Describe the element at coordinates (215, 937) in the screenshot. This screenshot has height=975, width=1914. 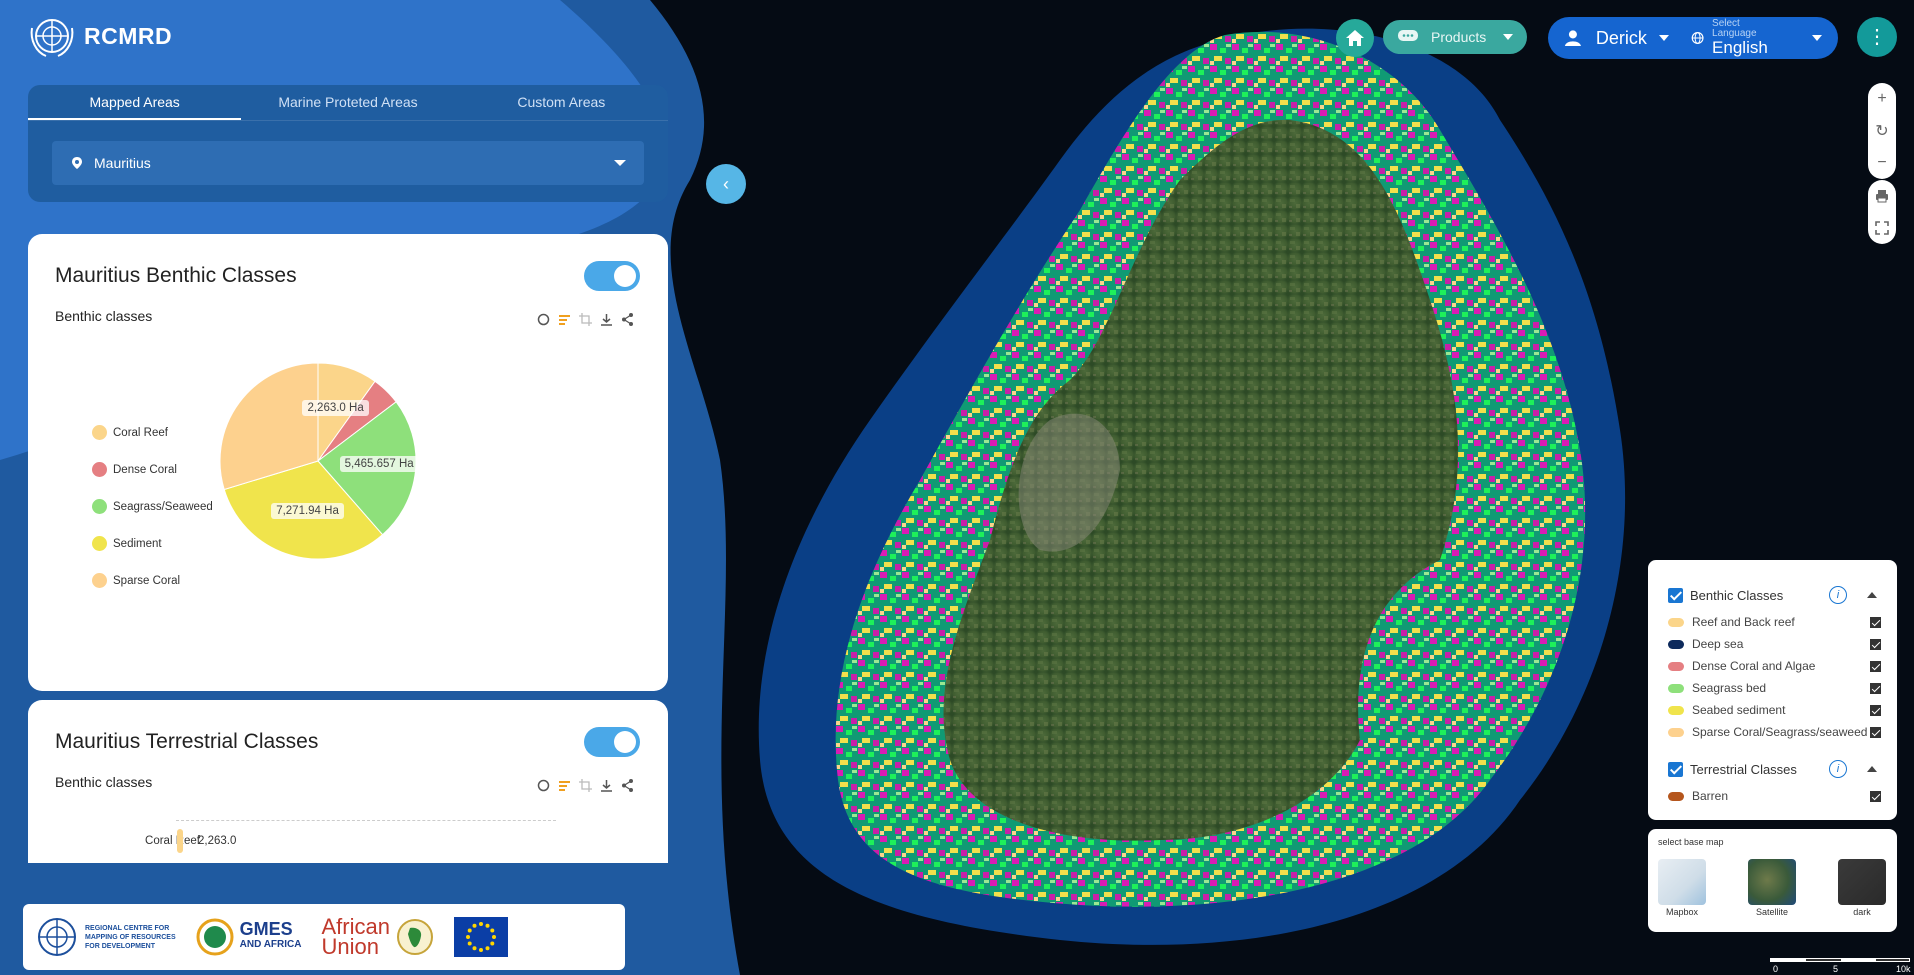
I see `gmes-emblem-icon` at that location.